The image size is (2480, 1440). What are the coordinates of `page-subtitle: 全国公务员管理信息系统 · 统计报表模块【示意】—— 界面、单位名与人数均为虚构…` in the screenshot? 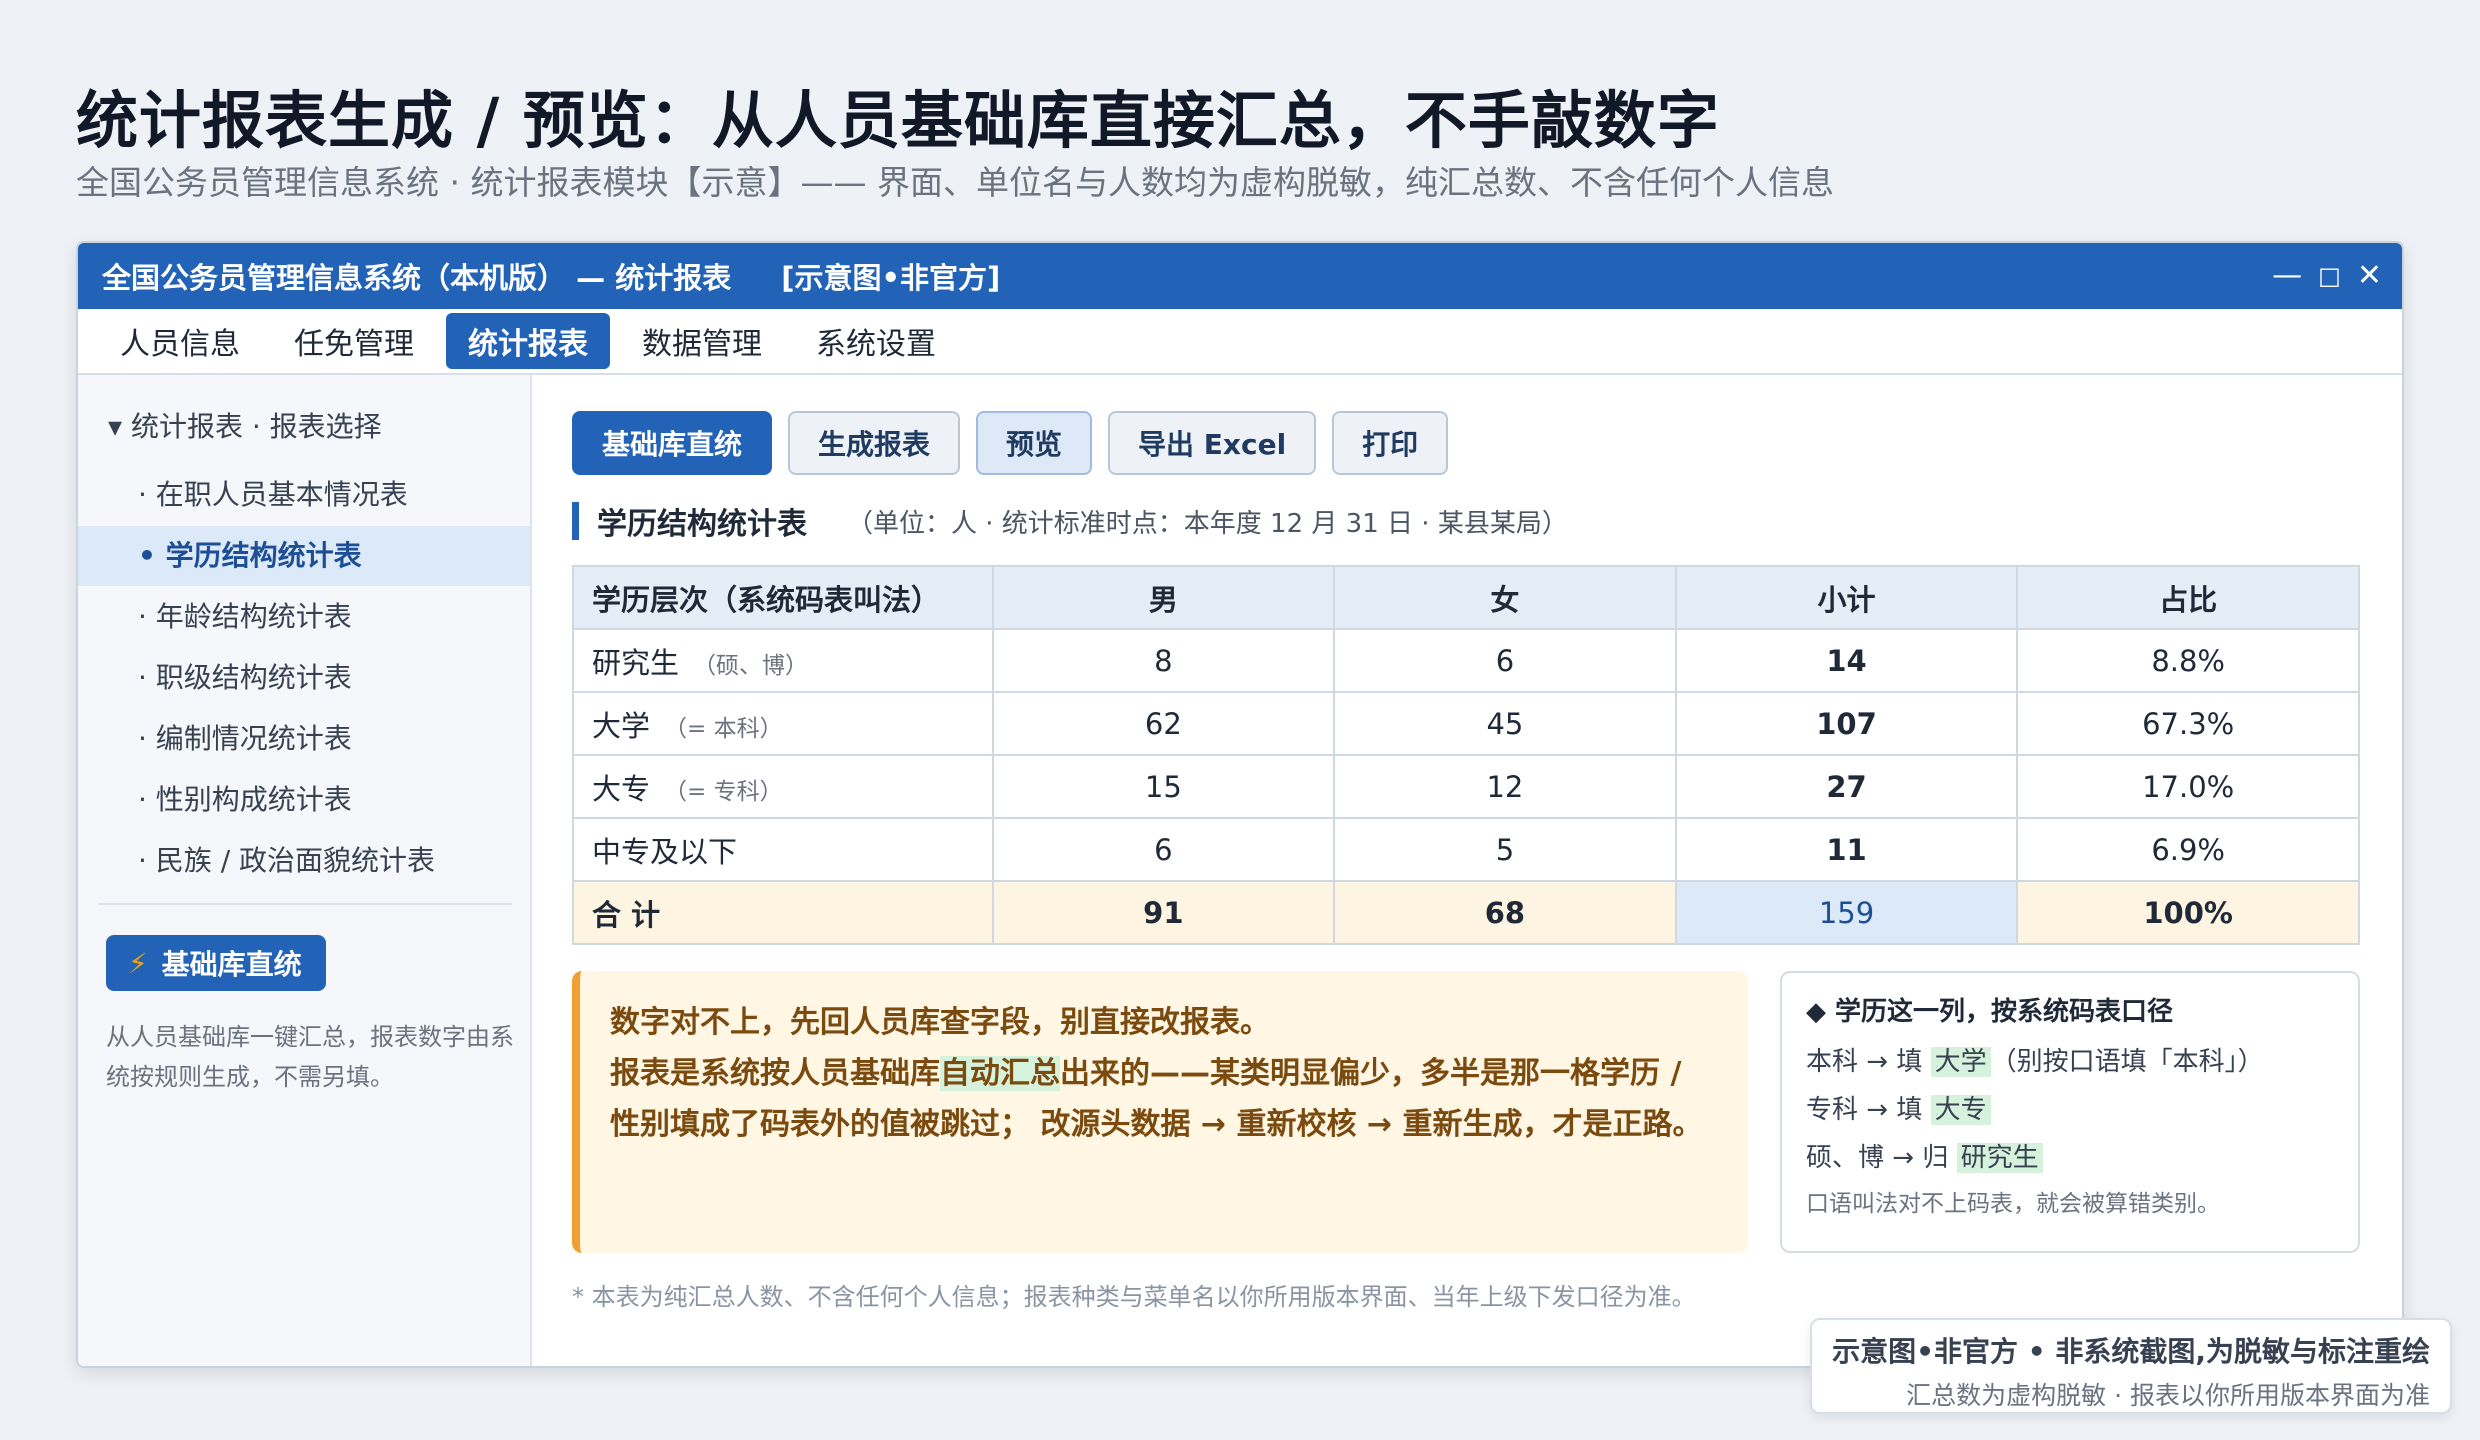 It's located at (955, 182).